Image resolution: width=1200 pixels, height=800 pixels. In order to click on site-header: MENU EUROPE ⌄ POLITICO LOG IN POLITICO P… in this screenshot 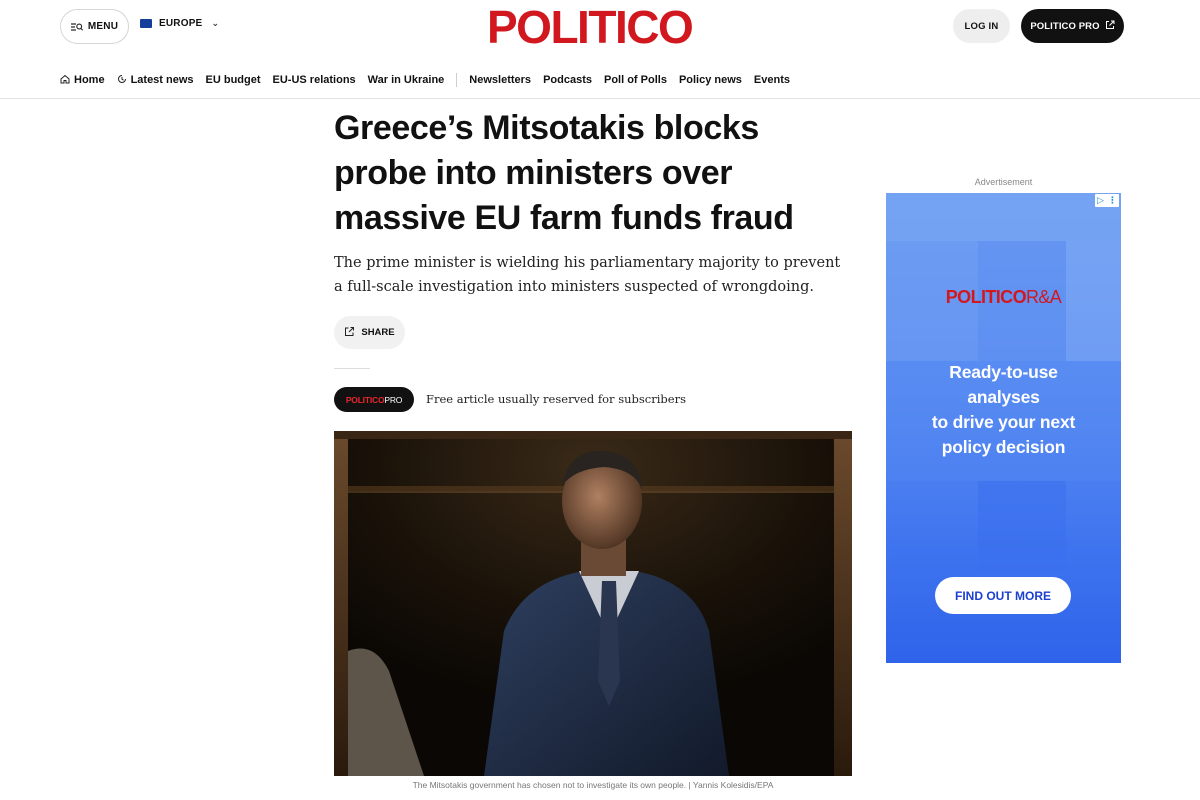, I will do `click(600, 28)`.